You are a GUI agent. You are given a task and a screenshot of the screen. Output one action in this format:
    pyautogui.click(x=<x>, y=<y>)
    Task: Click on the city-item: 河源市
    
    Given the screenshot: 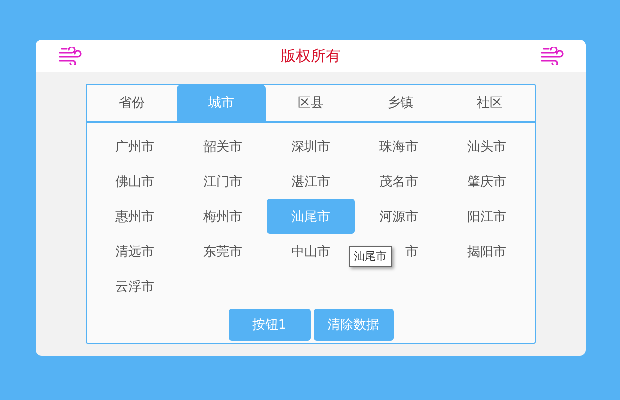 What is the action you would take?
    pyautogui.click(x=399, y=216)
    